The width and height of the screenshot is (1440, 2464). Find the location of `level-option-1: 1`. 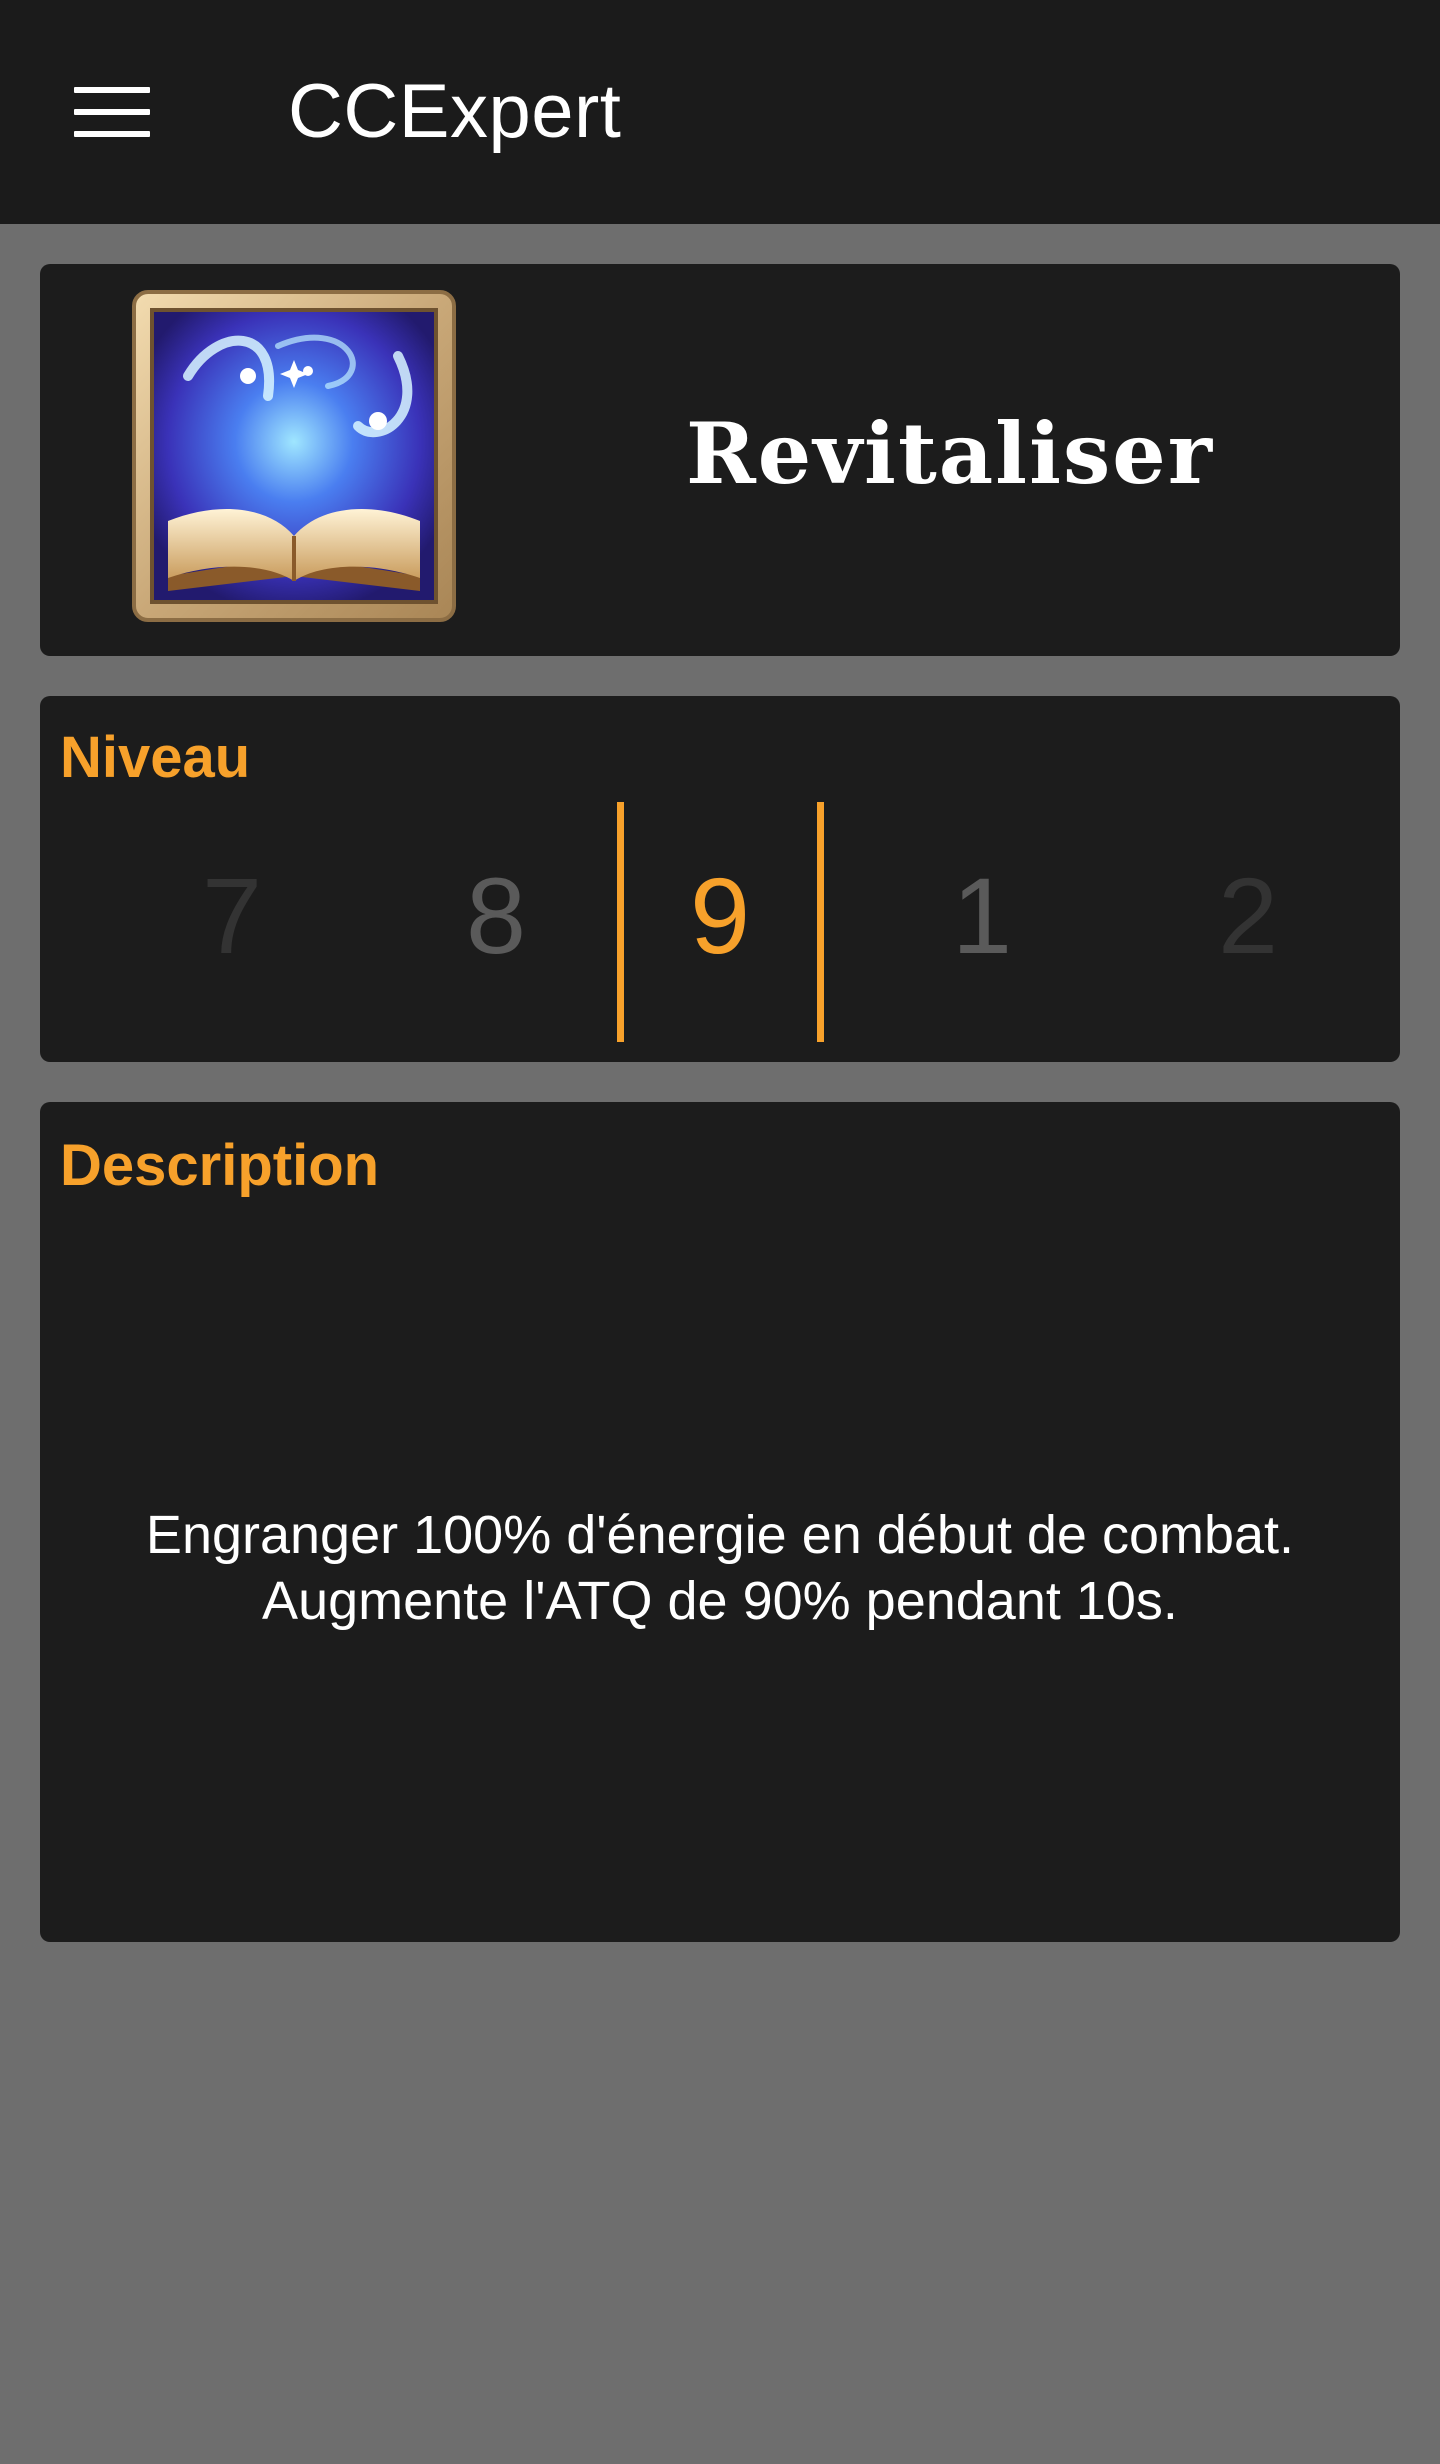

level-option-1: 1 is located at coordinates (982, 916).